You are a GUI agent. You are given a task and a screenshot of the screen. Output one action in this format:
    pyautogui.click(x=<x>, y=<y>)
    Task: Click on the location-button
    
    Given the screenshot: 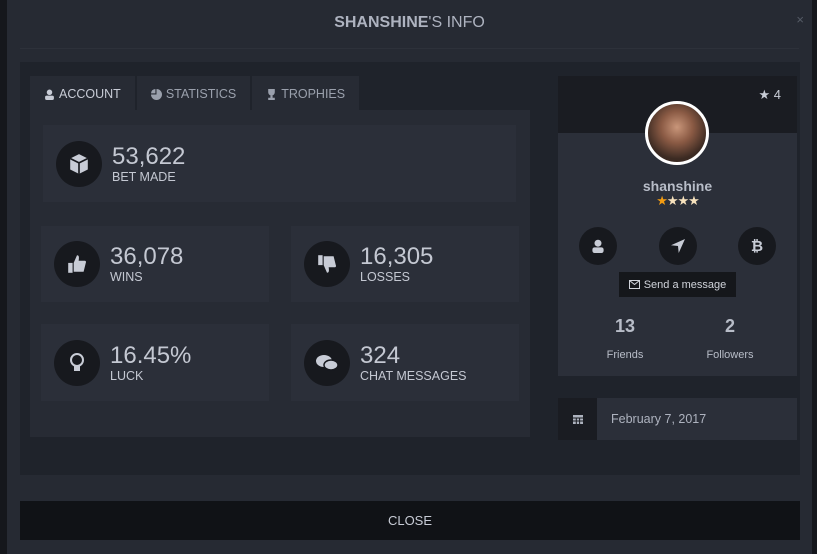 What is the action you would take?
    pyautogui.click(x=678, y=246)
    